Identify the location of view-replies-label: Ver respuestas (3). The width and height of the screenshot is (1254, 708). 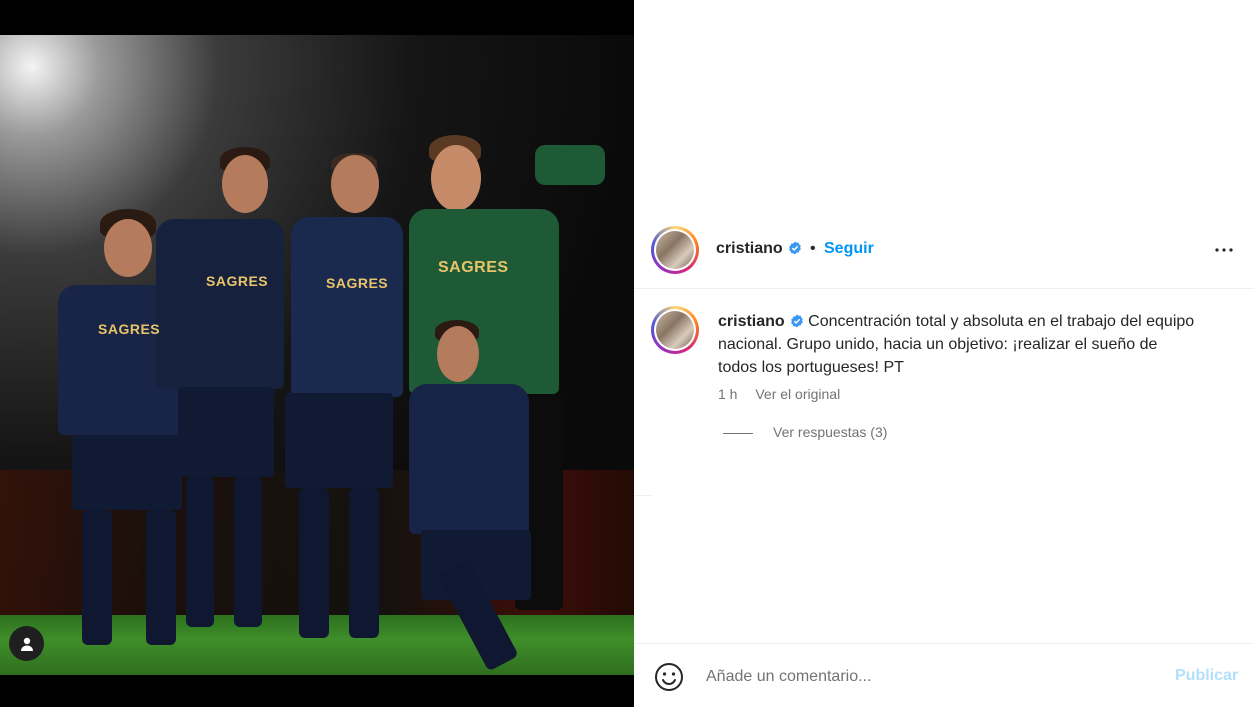
(830, 432).